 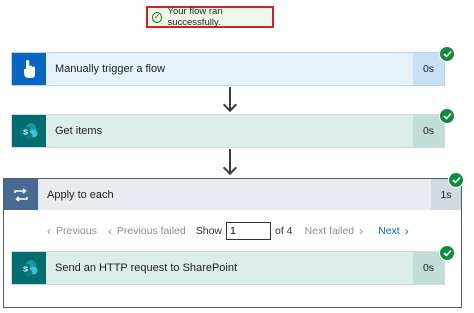 I want to click on step-get-items: S Get items 0s, so click(x=228, y=131).